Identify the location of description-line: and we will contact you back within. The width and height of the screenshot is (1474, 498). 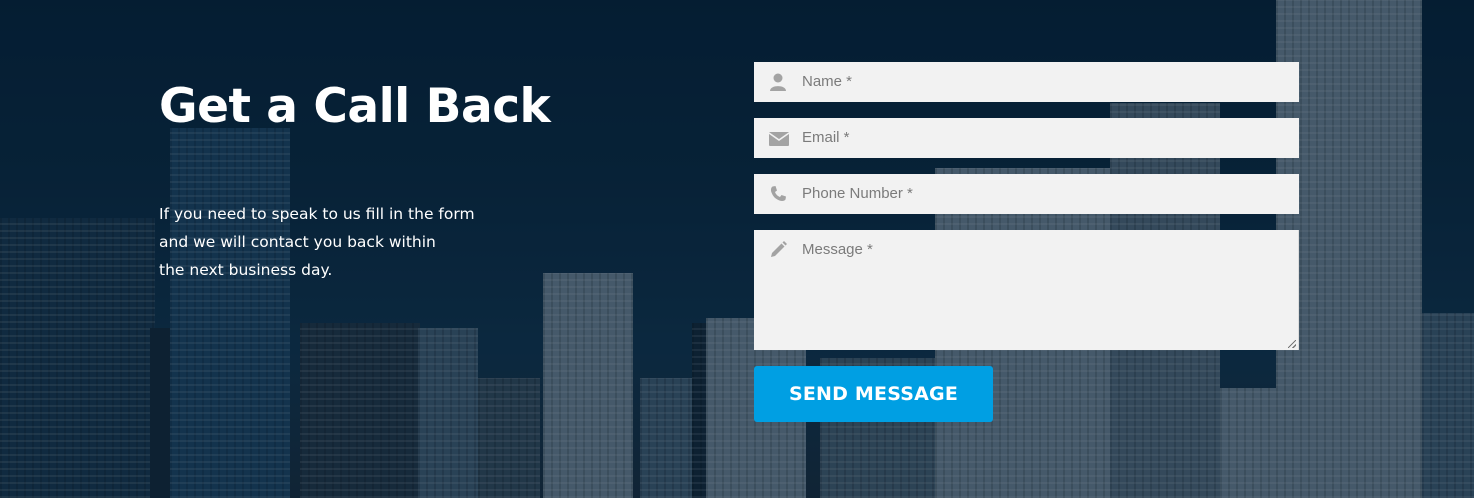
(297, 242).